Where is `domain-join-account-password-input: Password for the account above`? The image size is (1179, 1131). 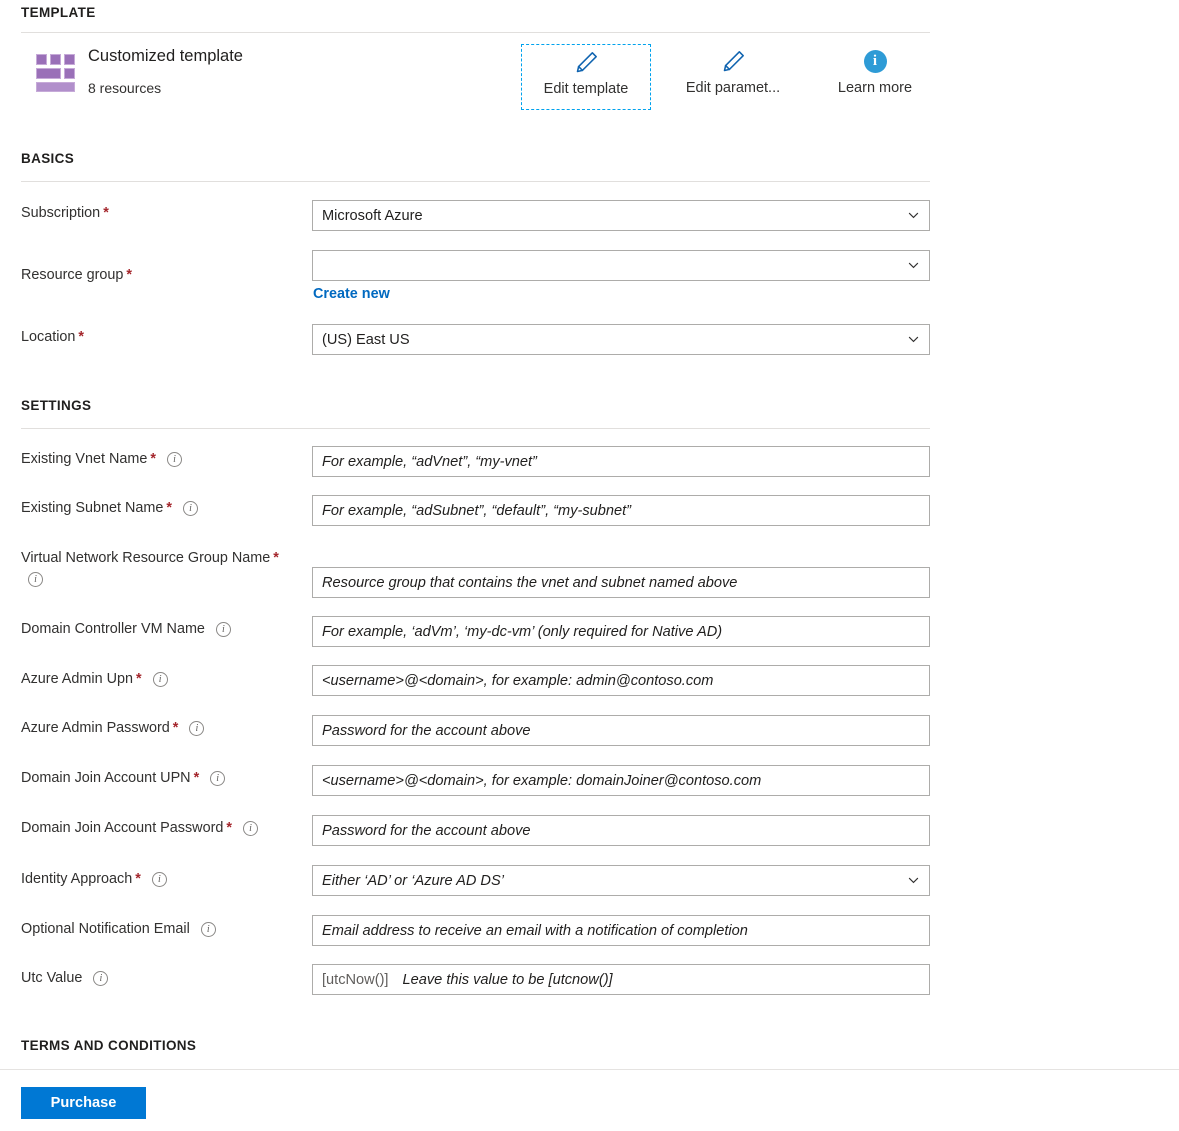
domain-join-account-password-input: Password for the account above is located at coordinates (621, 830).